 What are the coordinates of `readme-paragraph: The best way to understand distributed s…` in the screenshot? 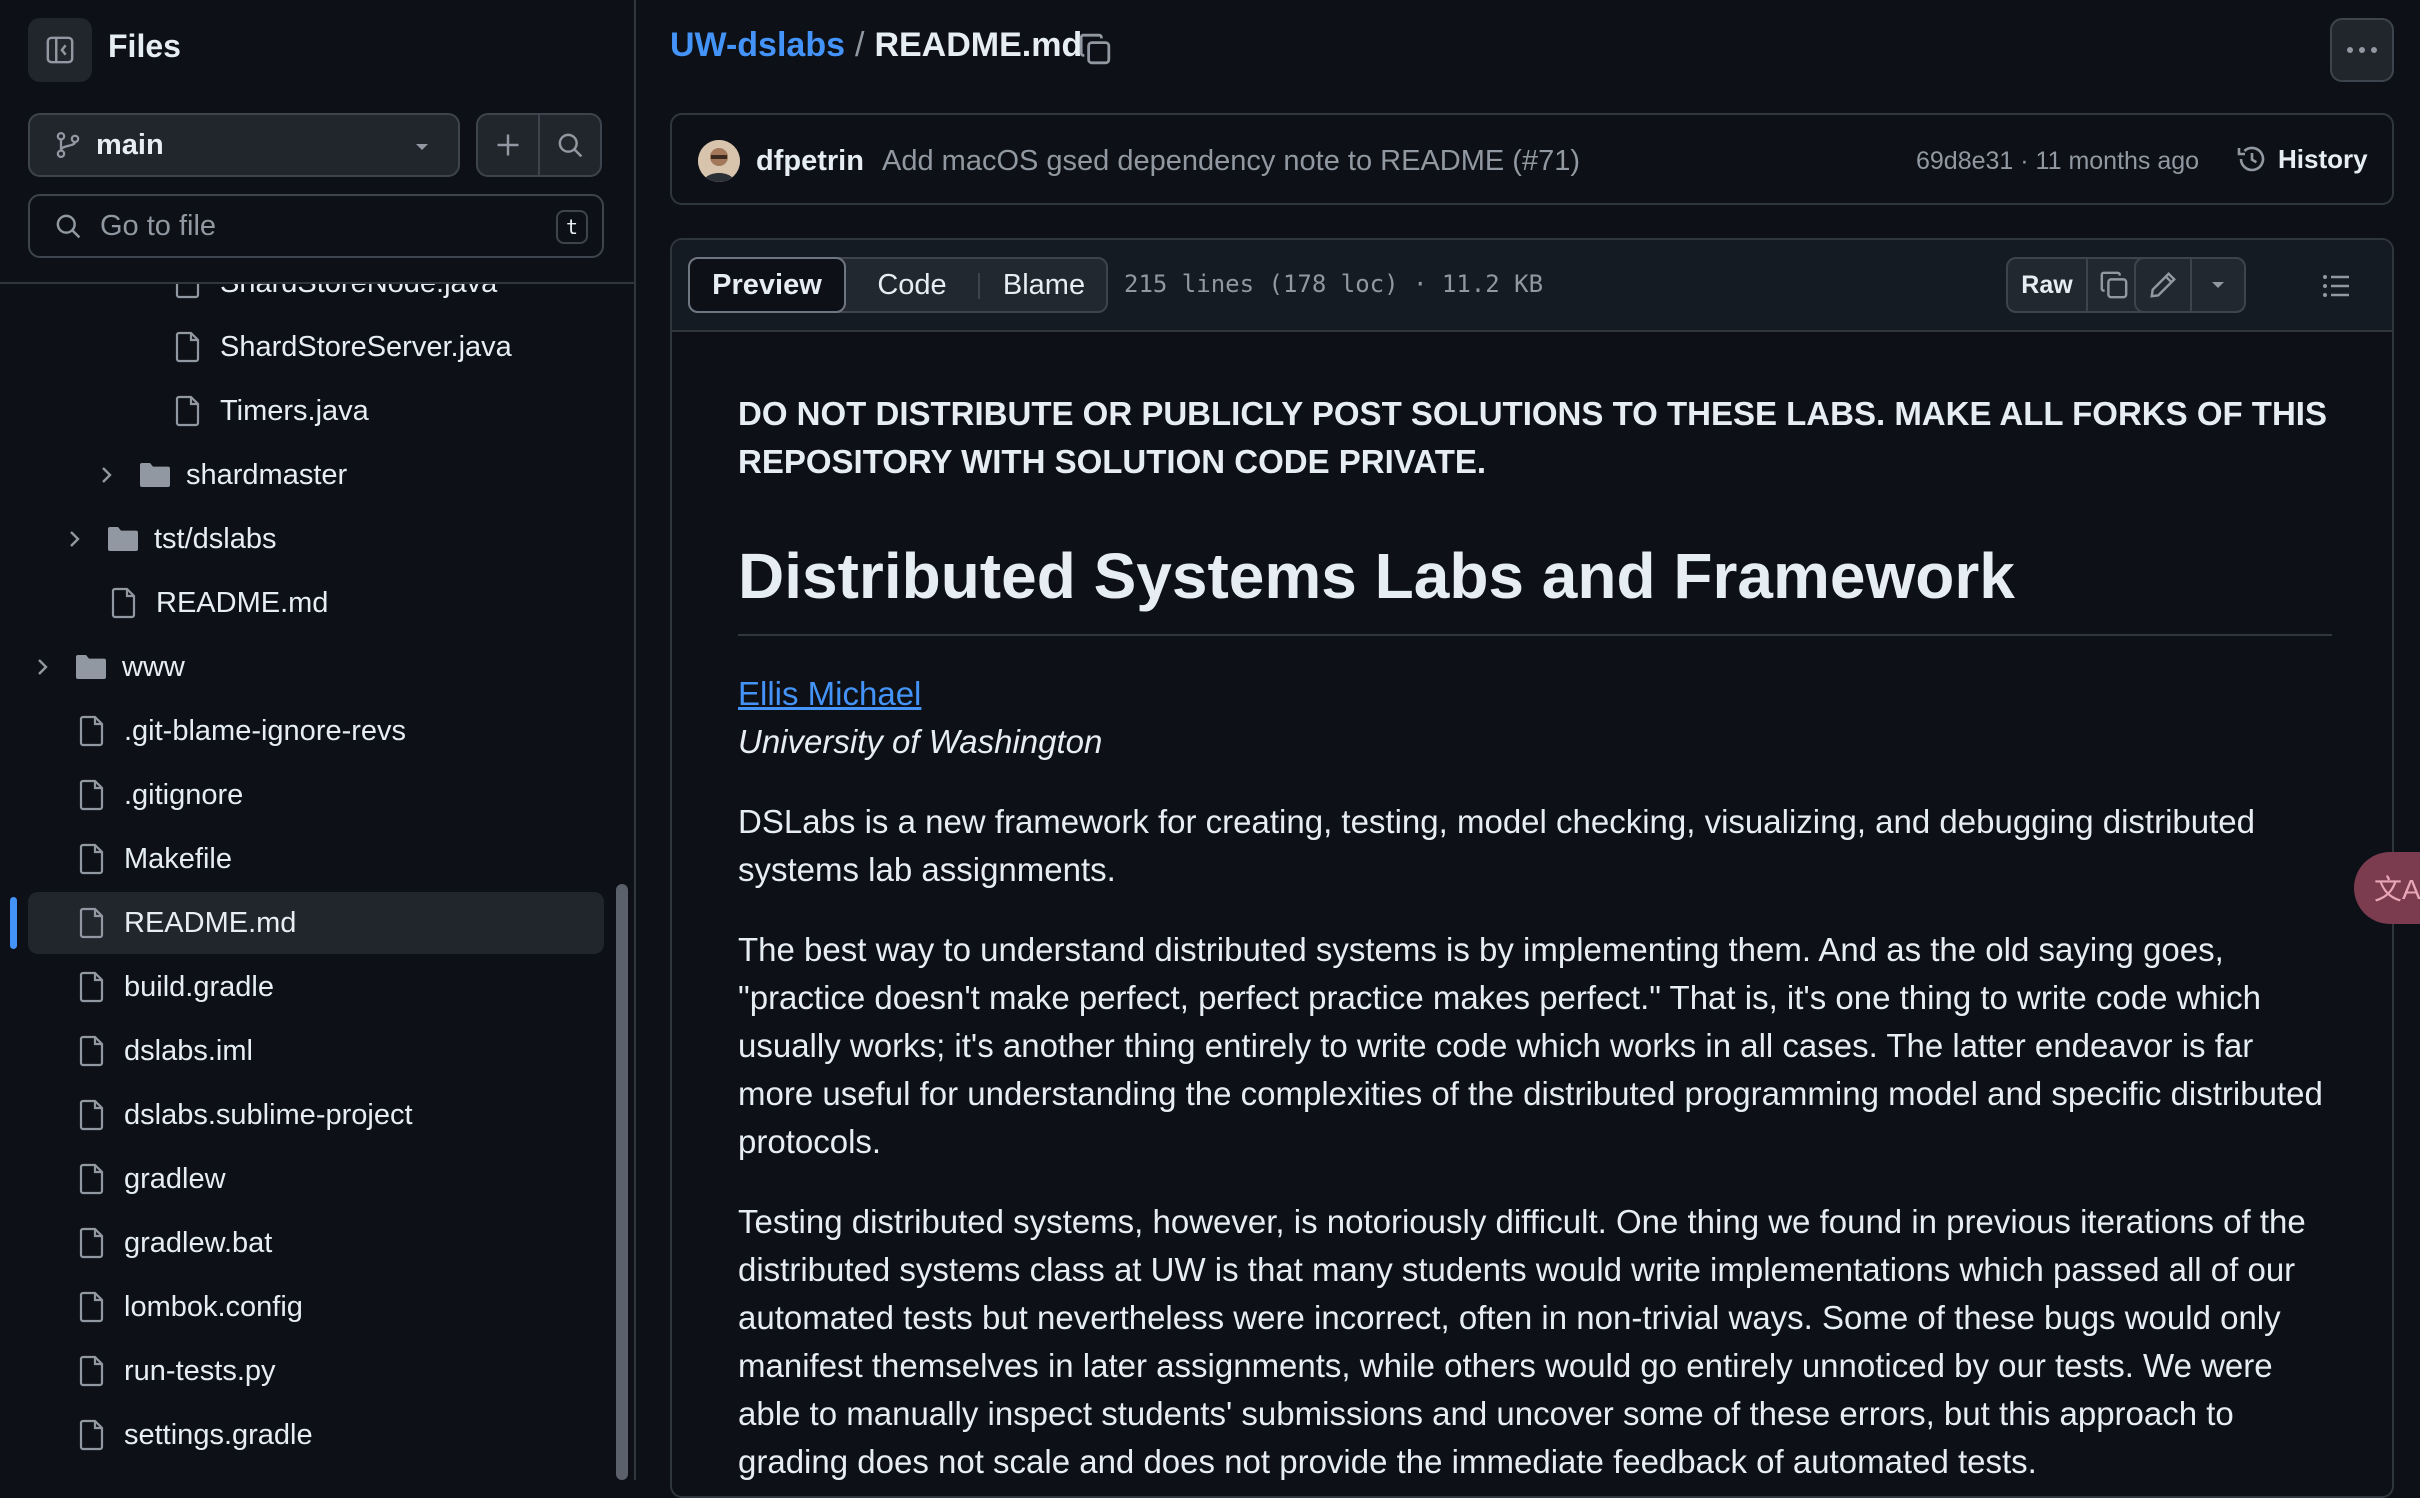 It's located at (1530, 1045).